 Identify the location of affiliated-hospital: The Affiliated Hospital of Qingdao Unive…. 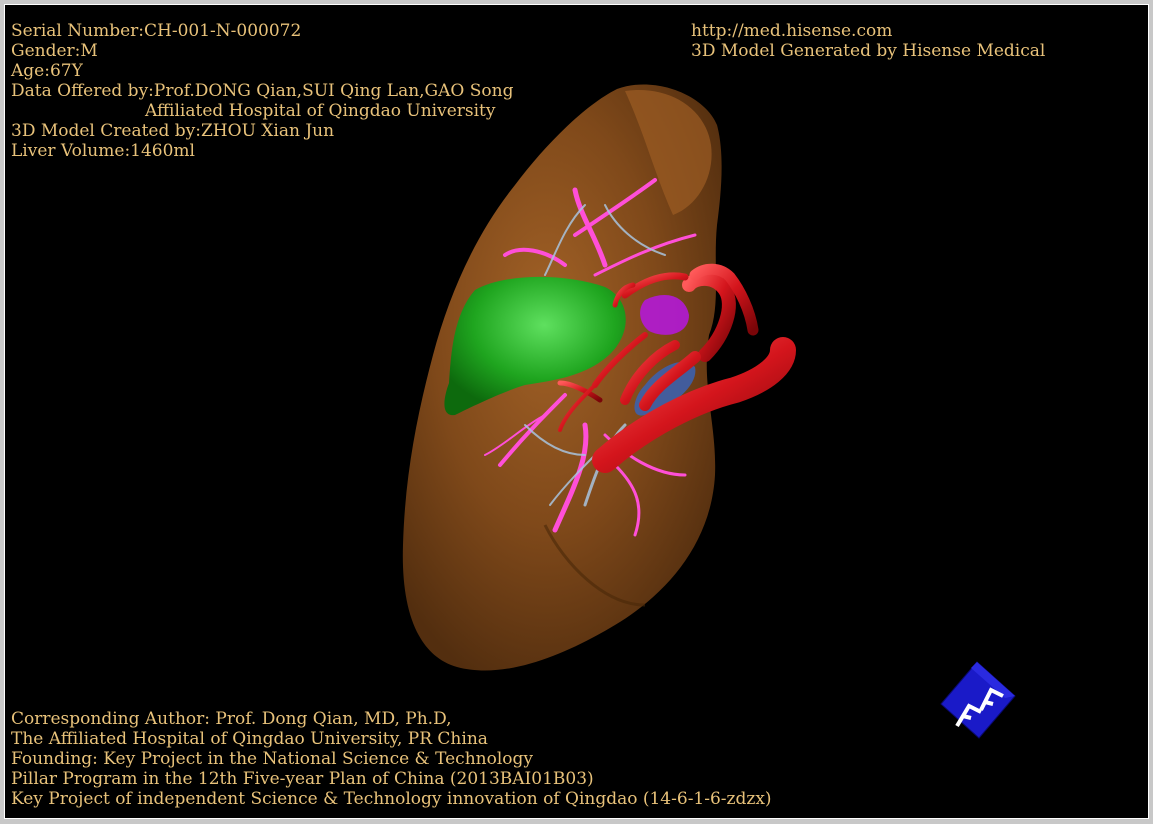
(249, 739).